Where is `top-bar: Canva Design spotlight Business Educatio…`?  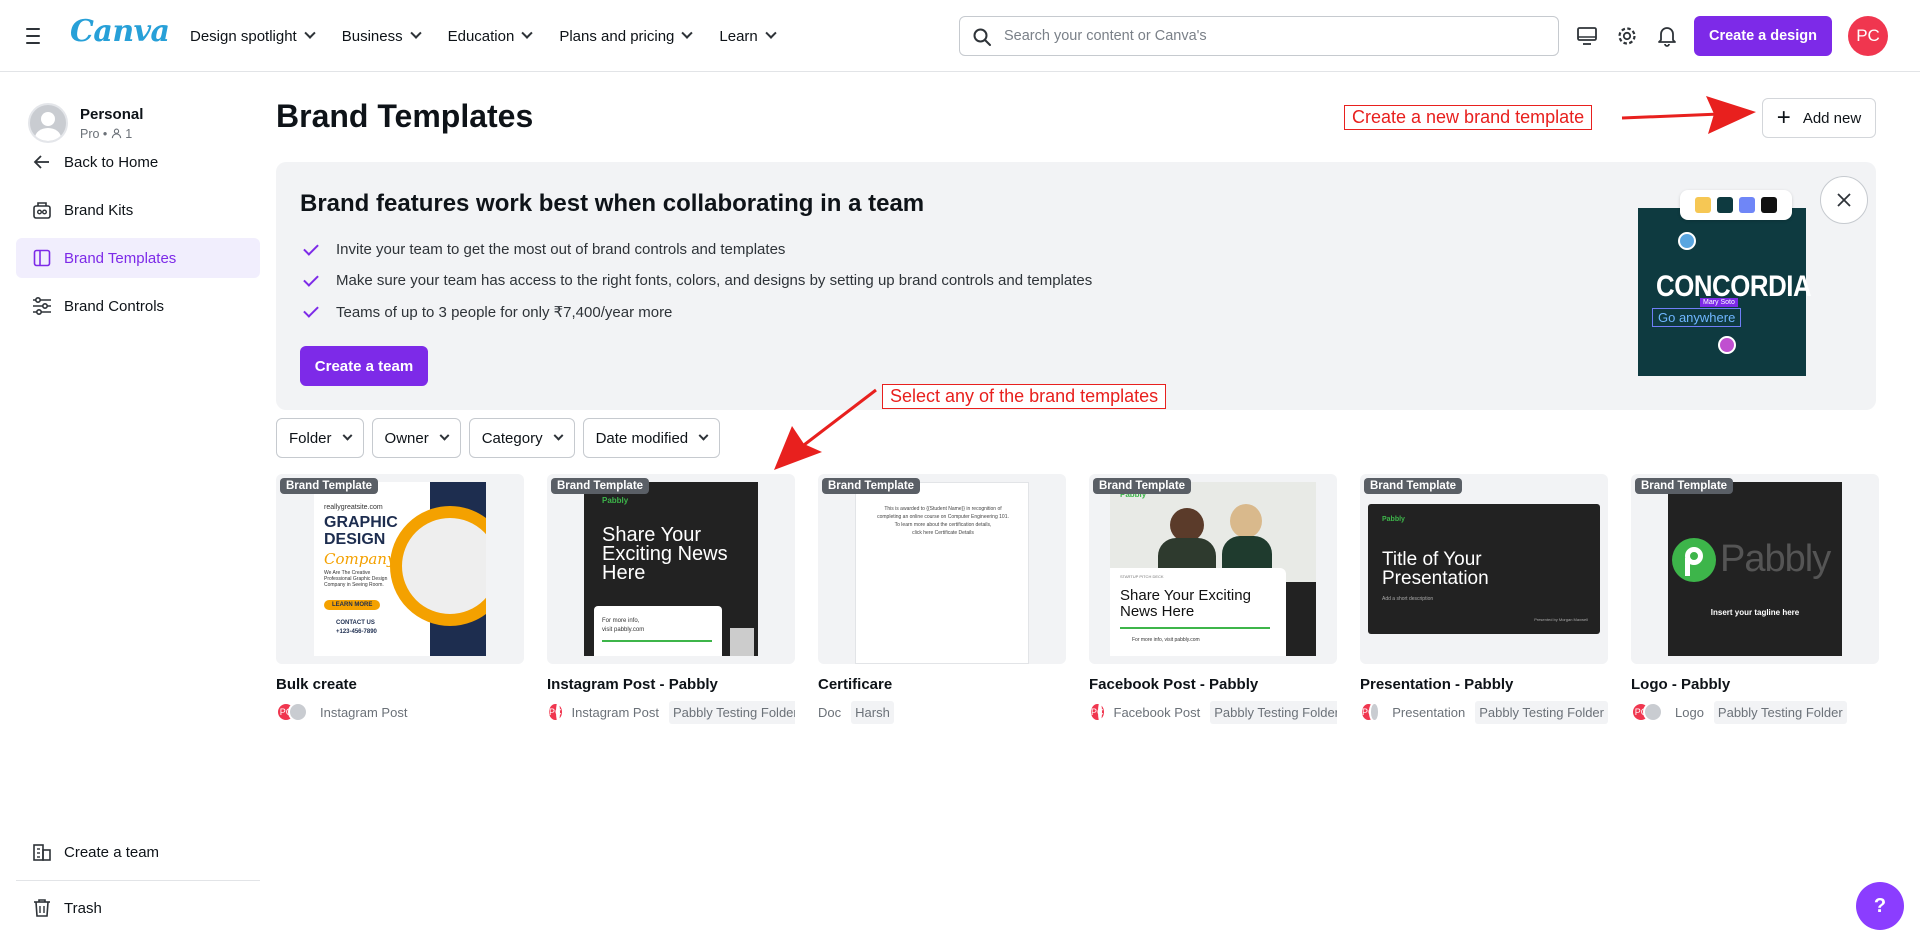 top-bar: Canva Design spotlight Business Educatio… is located at coordinates (960, 36).